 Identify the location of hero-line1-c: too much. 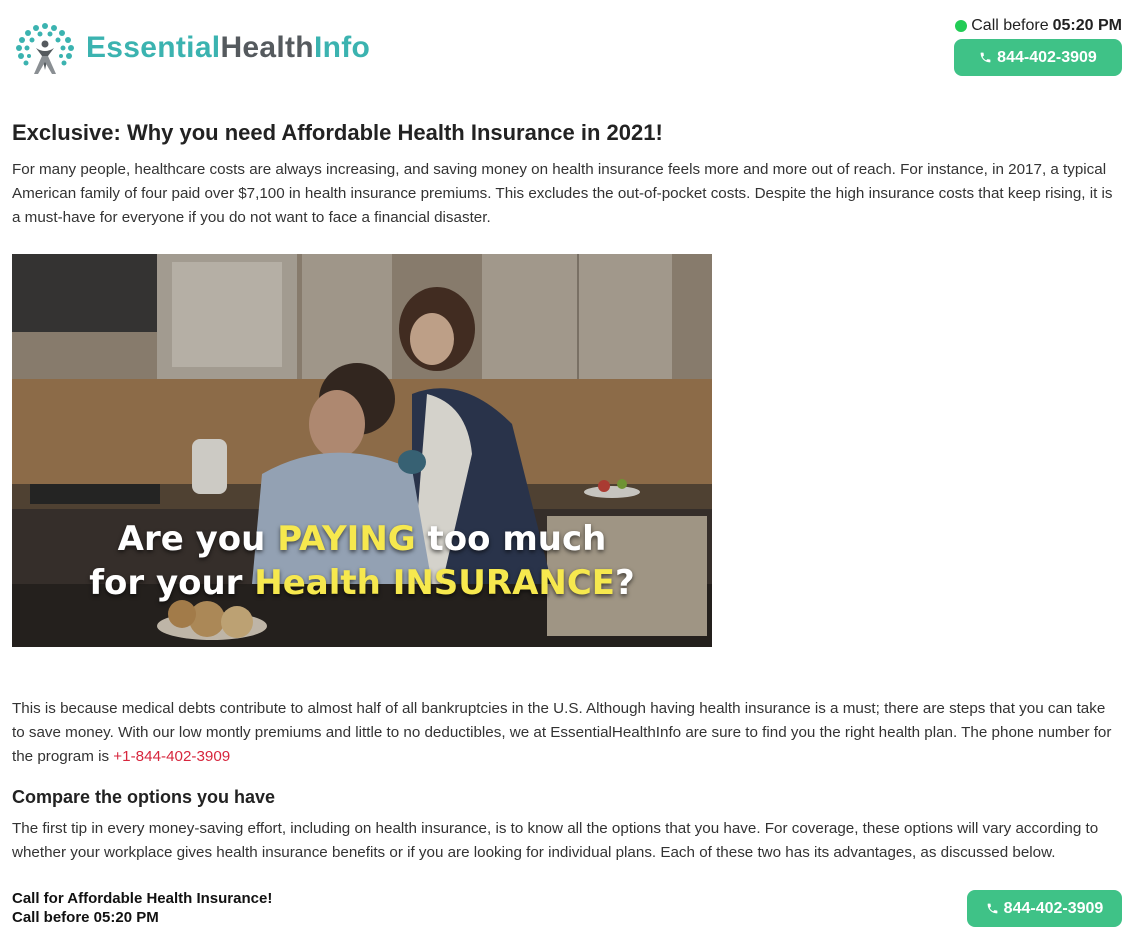
(511, 539).